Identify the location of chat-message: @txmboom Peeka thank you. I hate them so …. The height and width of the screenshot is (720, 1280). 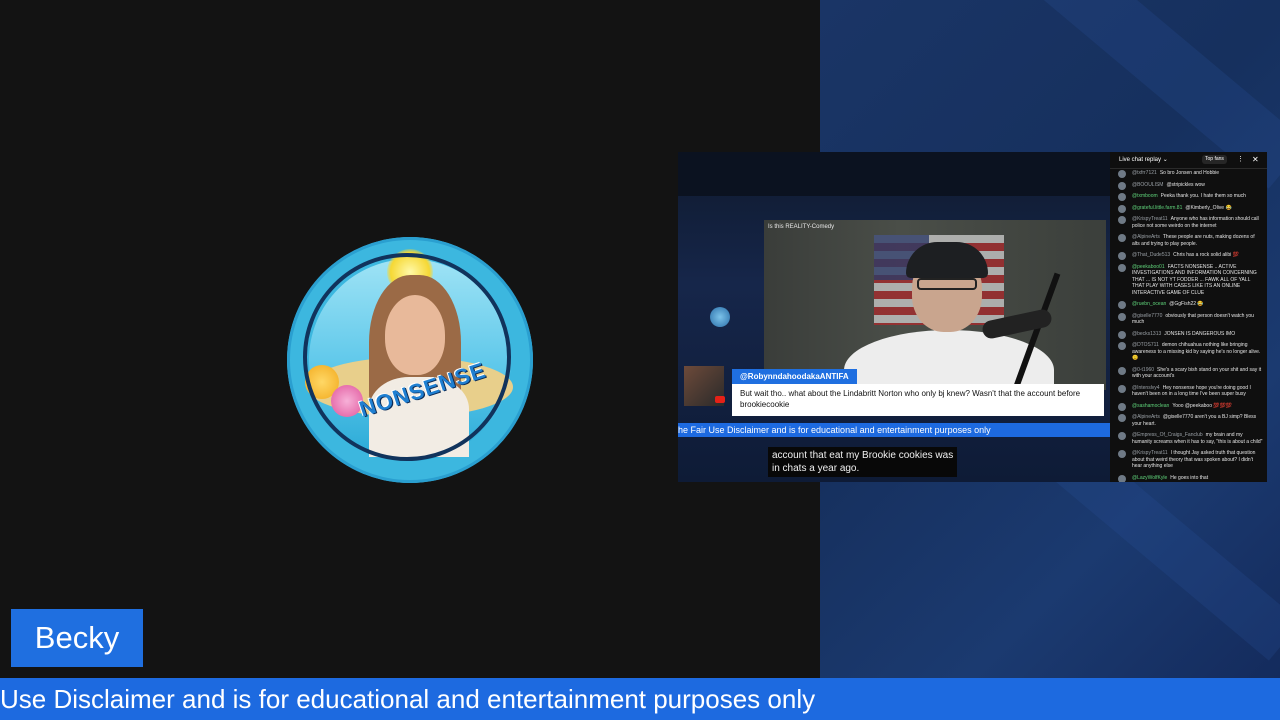
(1188, 196).